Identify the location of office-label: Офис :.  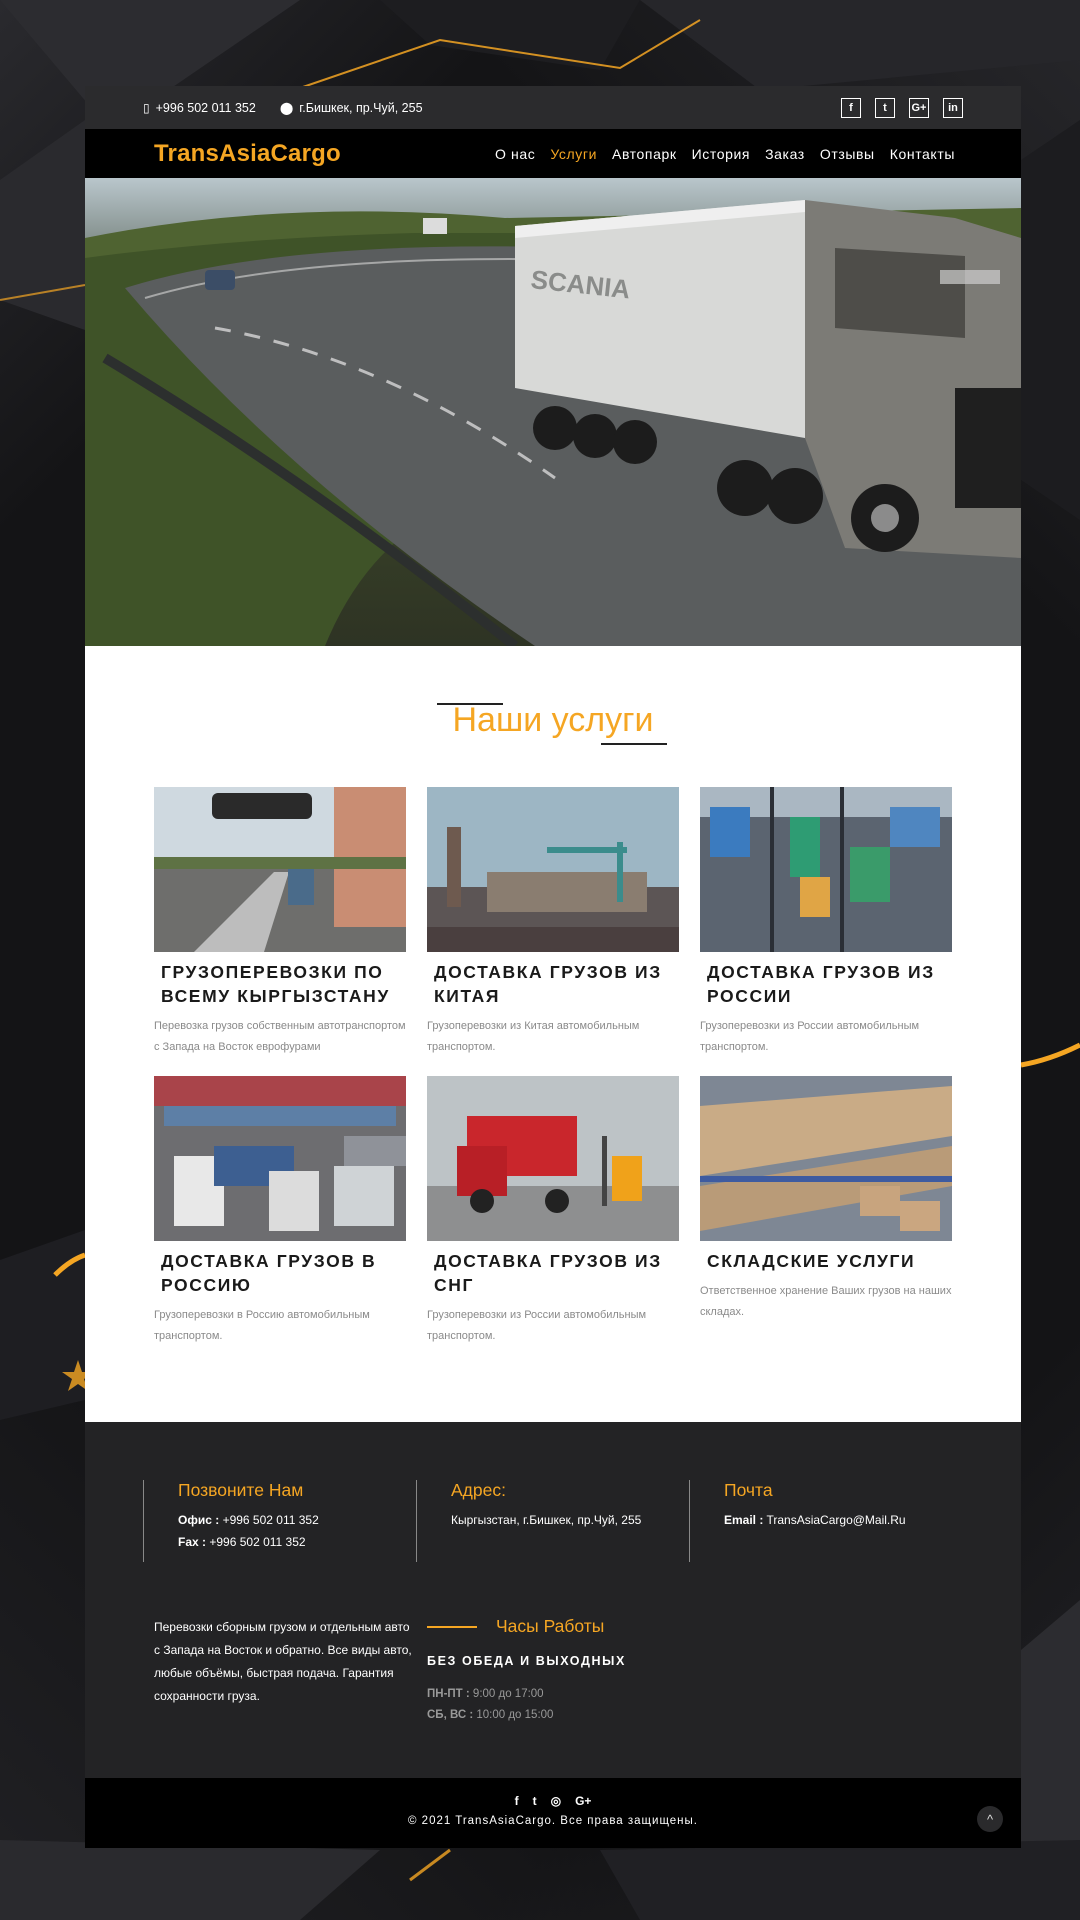
(199, 1520).